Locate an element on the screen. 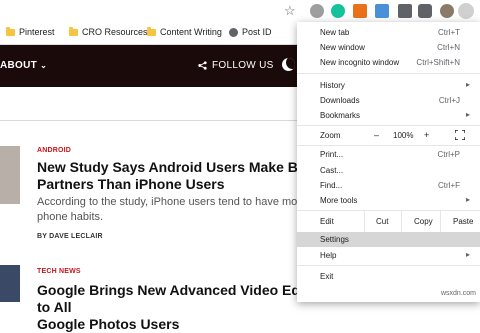  menu-shortcut: Ctrl+T is located at coordinates (449, 32).